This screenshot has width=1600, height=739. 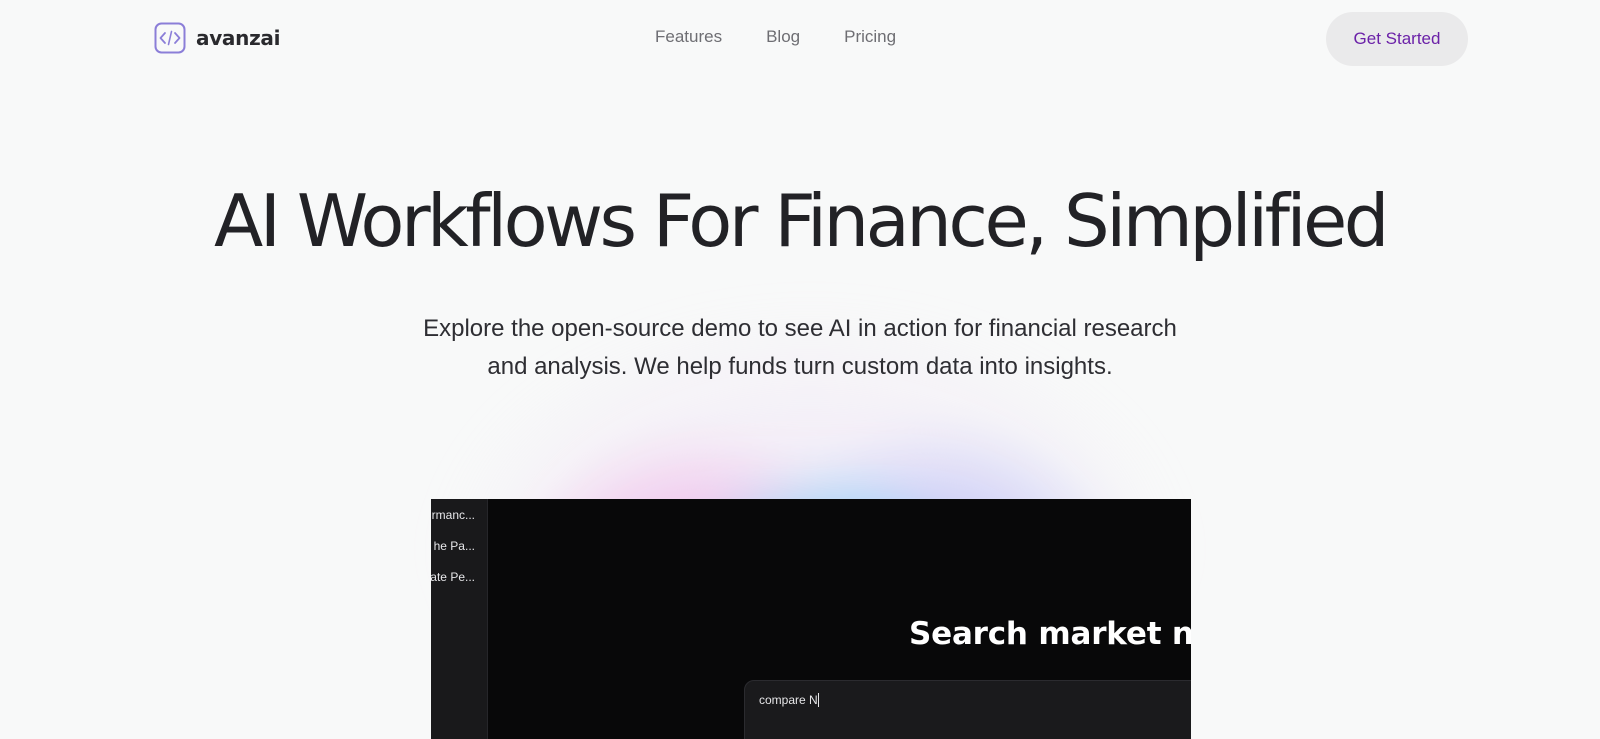 What do you see at coordinates (870, 37) in the screenshot?
I see `nav-link-pricing: Pricing` at bounding box center [870, 37].